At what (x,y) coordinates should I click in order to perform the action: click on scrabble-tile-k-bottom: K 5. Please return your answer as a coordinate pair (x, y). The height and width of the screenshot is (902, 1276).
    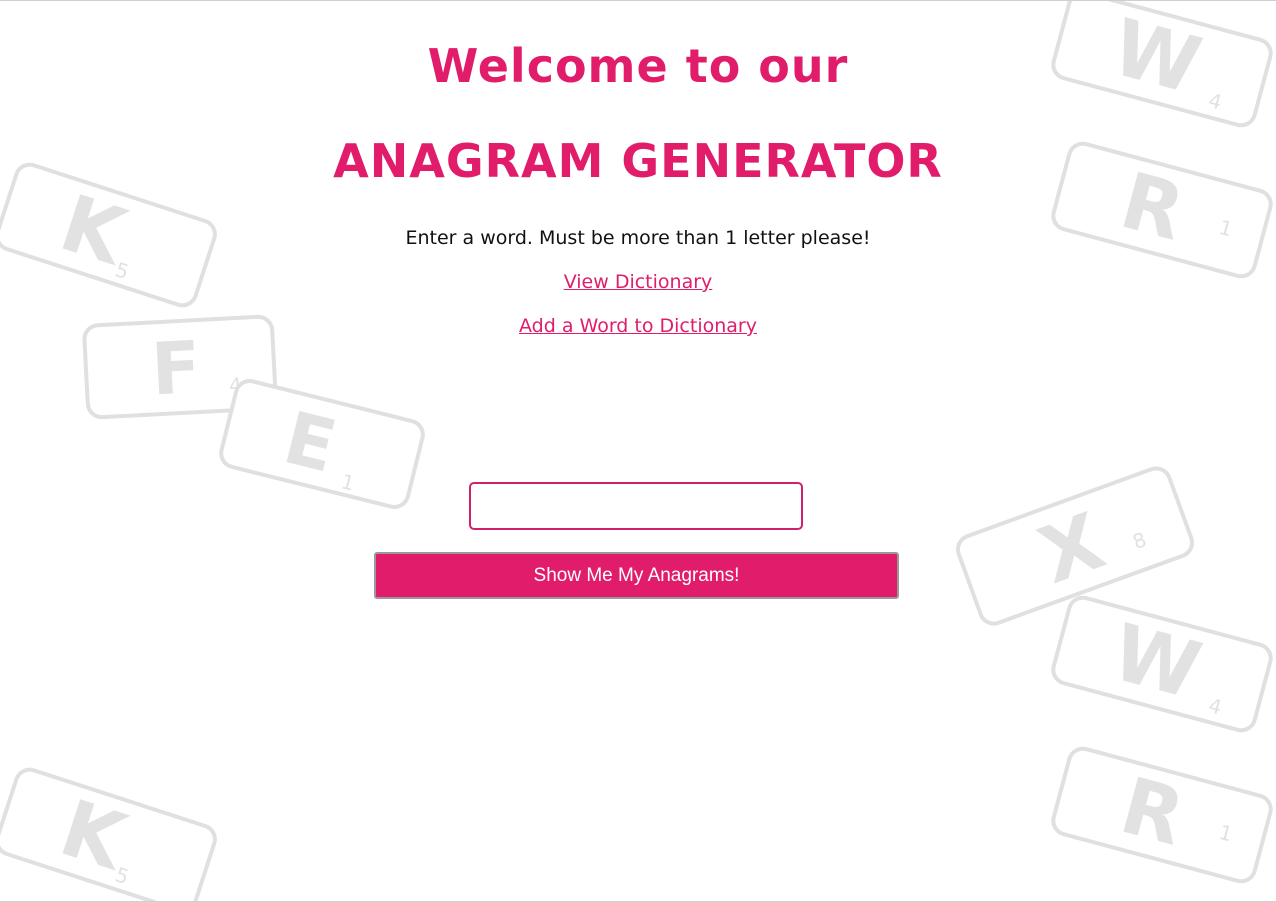
    Looking at the image, I should click on (108, 834).